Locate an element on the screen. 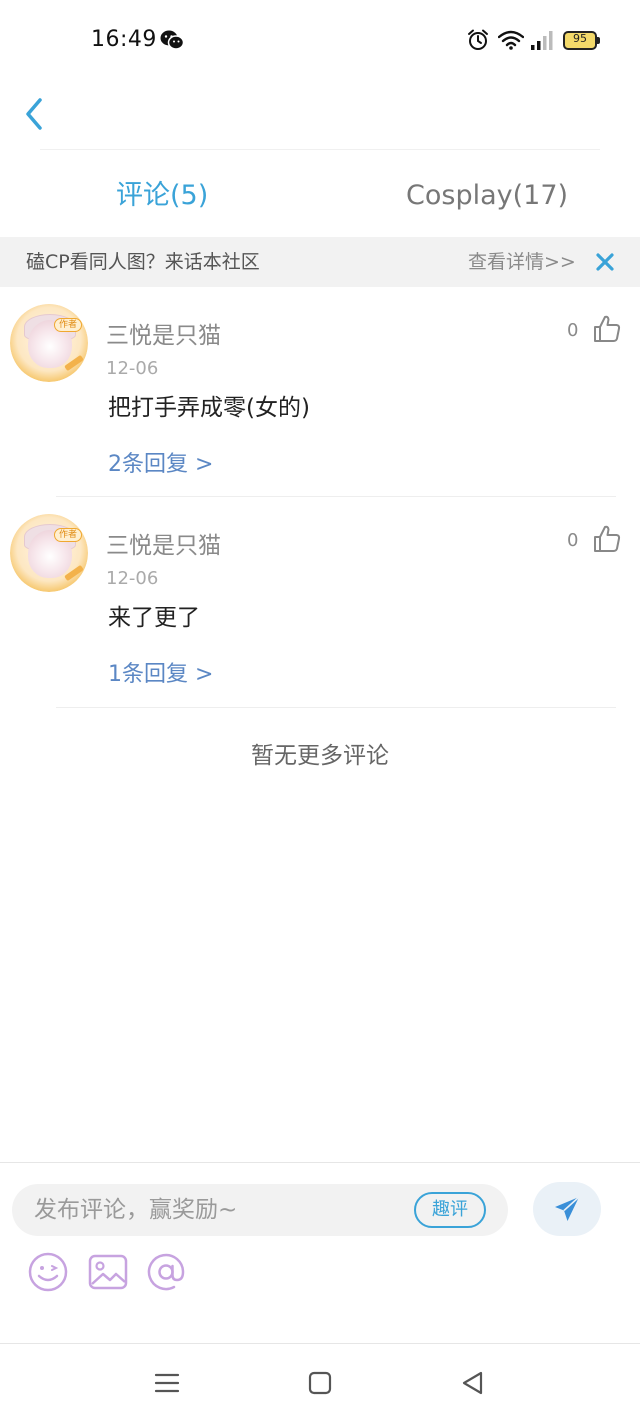 This screenshot has height=1422, width=640. replies-link: 2条回复 > is located at coordinates (160, 462).